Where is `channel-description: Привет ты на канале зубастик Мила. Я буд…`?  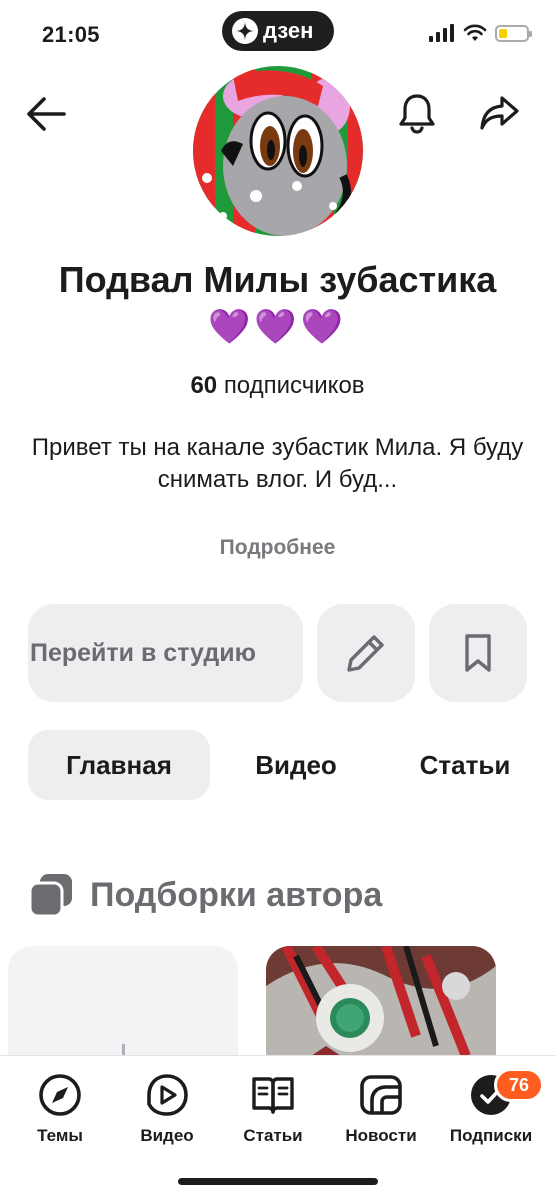
channel-description: Привет ты на канале зубастик Мила. Я буд… is located at coordinates (277, 463).